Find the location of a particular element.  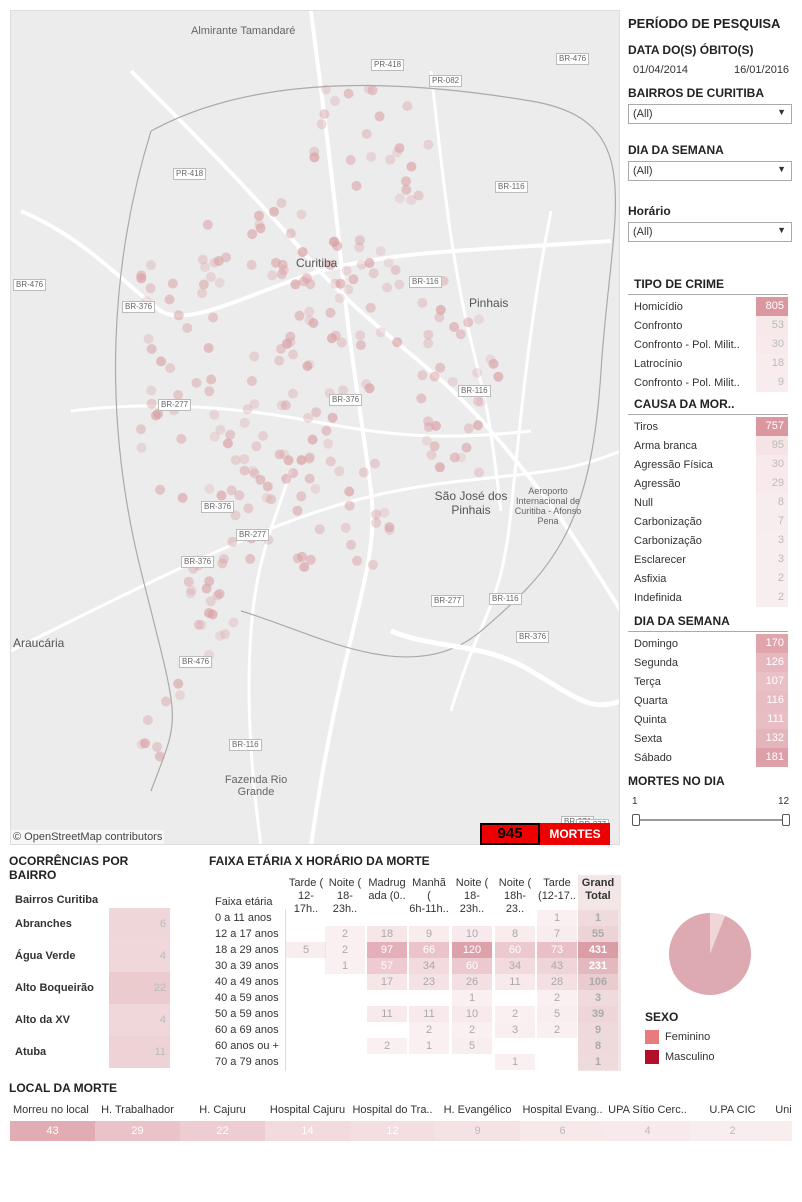

mortes-dia-slider is located at coordinates (711, 820).